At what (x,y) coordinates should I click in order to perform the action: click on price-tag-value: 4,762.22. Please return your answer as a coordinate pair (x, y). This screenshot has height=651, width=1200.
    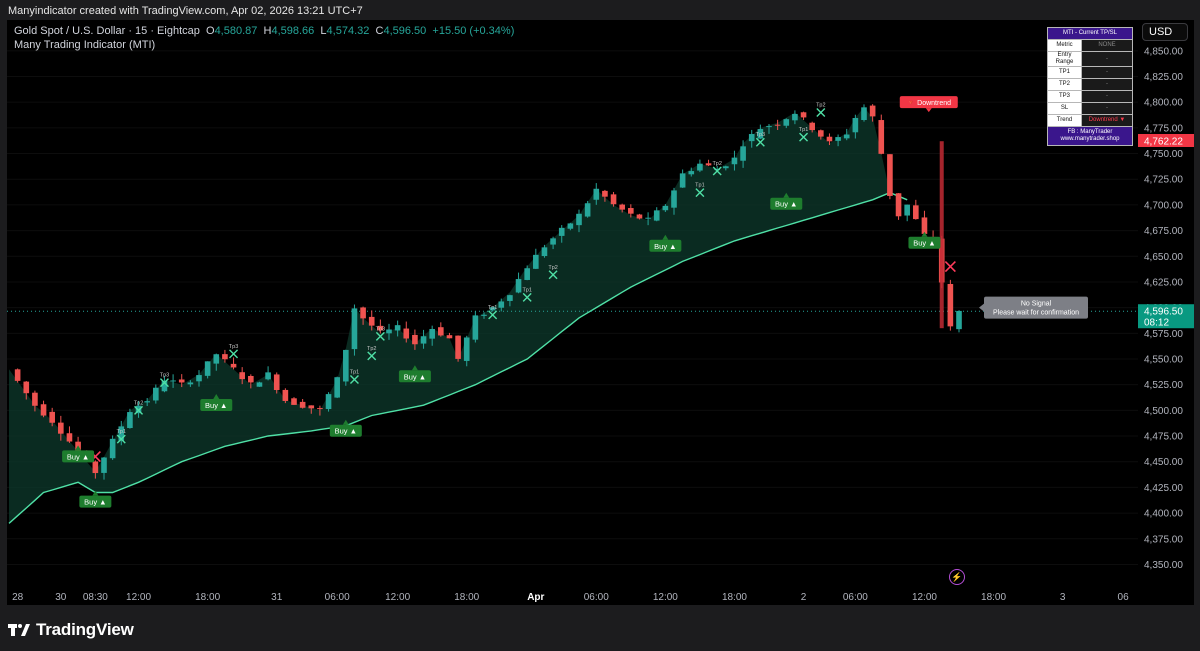
    Looking at the image, I should click on (1163, 141).